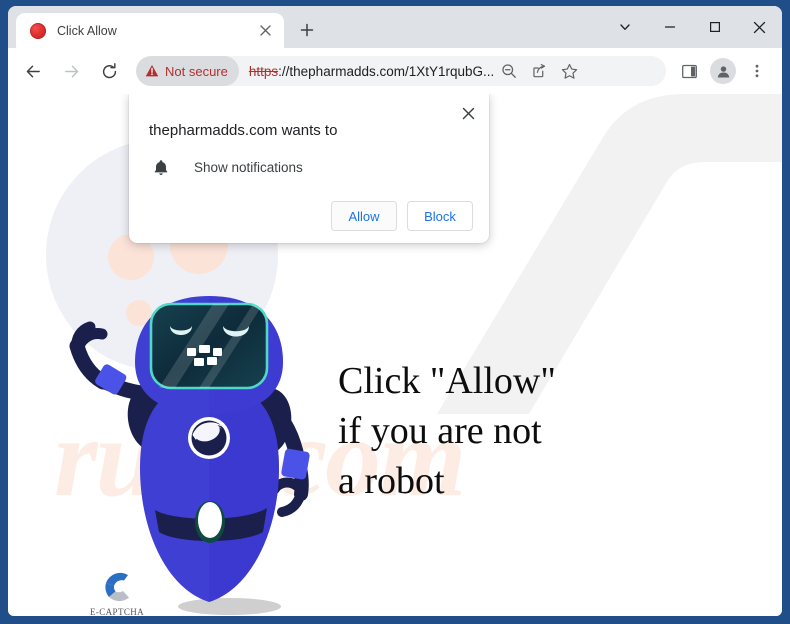 Image resolution: width=790 pixels, height=624 pixels. I want to click on dialog-close-icon, so click(468, 113).